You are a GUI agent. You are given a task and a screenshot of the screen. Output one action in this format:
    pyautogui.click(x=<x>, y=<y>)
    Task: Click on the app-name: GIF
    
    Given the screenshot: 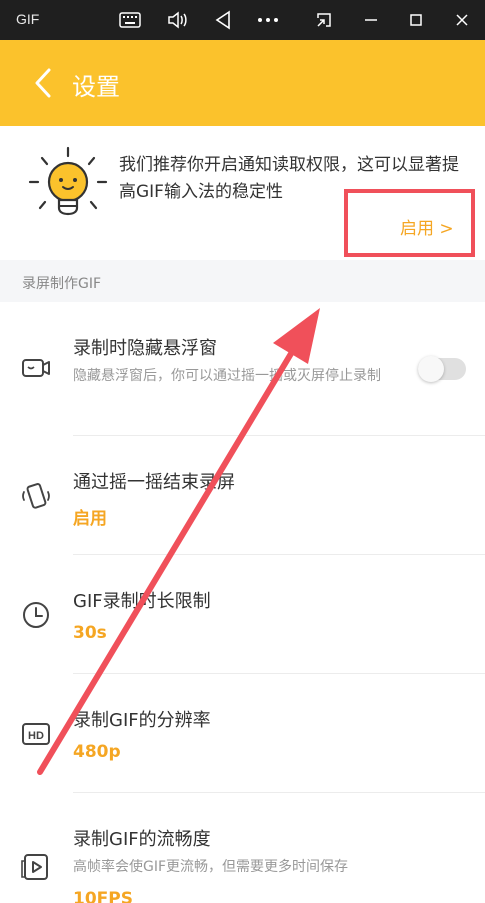 What is the action you would take?
    pyautogui.click(x=28, y=19)
    